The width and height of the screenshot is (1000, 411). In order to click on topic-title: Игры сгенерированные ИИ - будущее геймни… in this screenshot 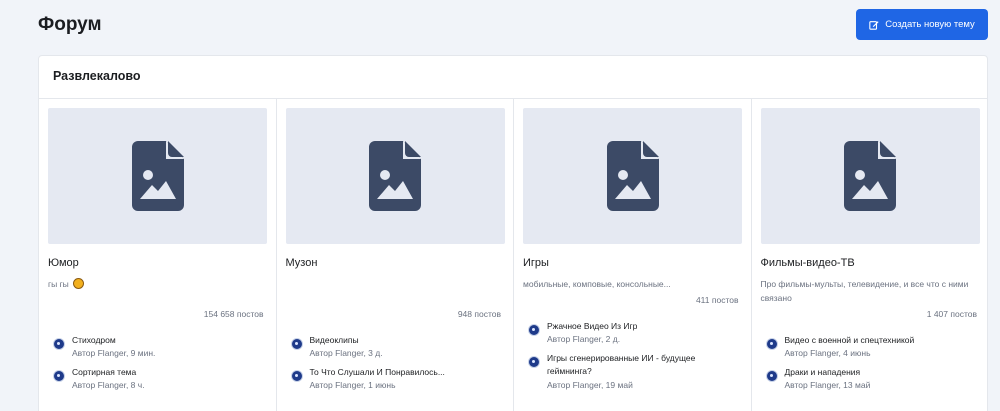, I will do `click(642, 365)`.